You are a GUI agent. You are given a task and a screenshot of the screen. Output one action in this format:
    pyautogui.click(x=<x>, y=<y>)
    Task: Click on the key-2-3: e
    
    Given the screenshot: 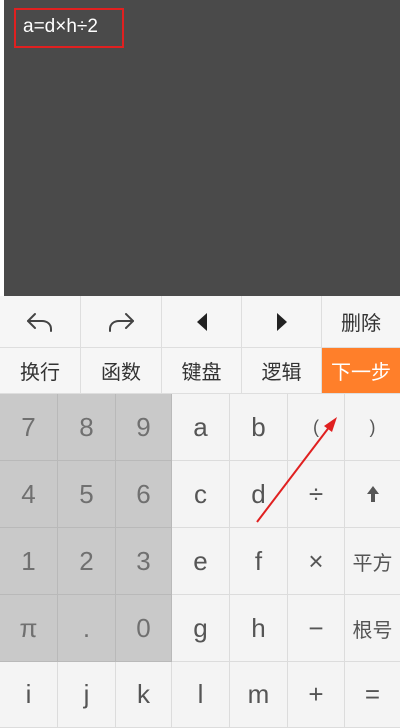 What is the action you would take?
    pyautogui.click(x=201, y=561)
    